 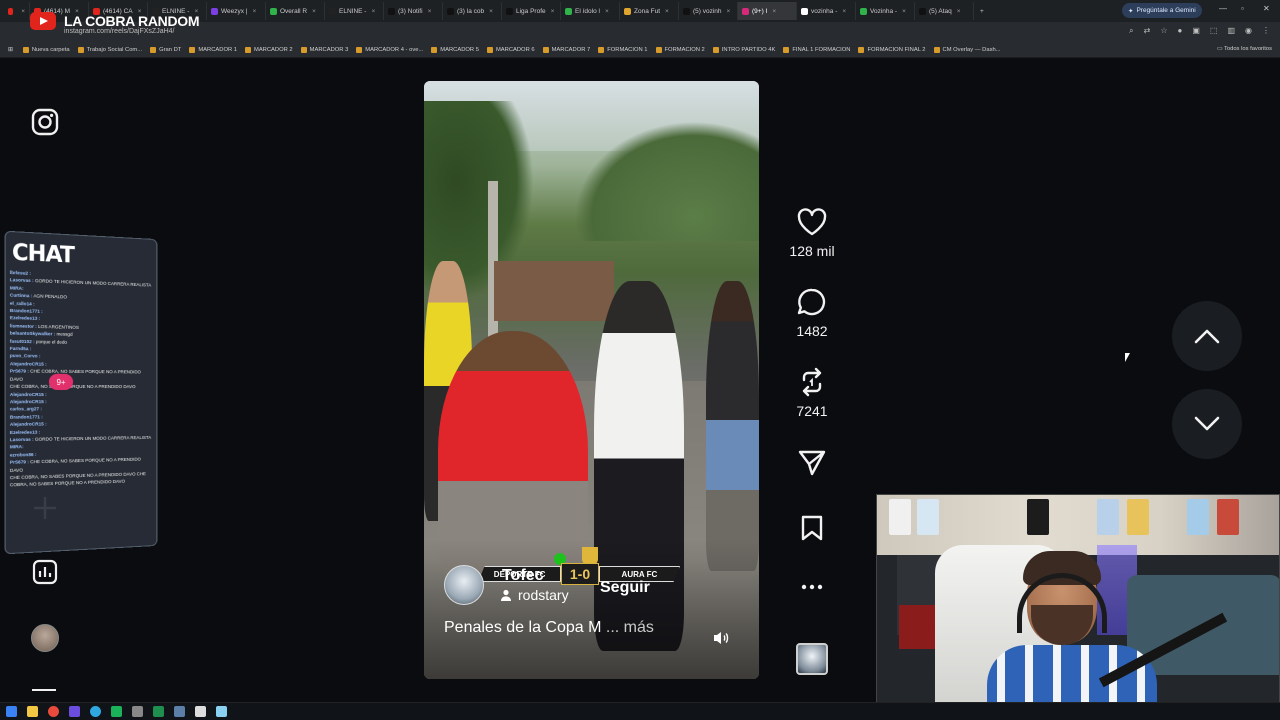 What do you see at coordinates (1242, 8) in the screenshot?
I see `maximize-icon: ▫` at bounding box center [1242, 8].